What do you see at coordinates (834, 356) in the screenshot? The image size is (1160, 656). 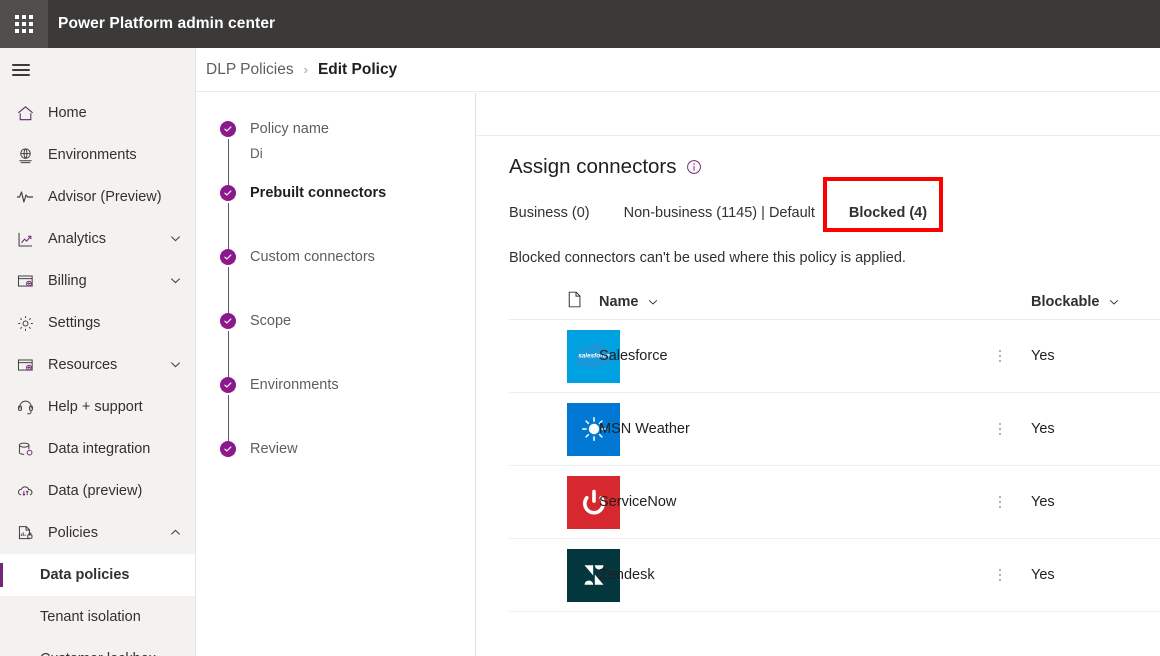 I see `table-row: salesforce Salesforce Yes` at bounding box center [834, 356].